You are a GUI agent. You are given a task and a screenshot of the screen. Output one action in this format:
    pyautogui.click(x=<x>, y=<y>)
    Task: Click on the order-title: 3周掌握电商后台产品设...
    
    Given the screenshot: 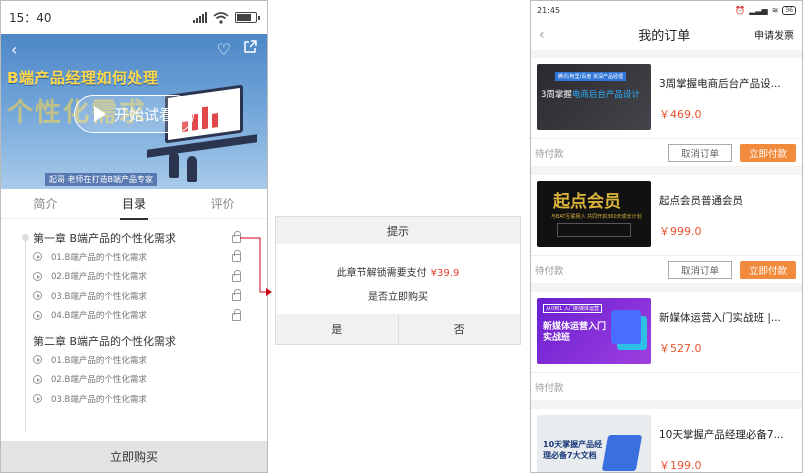 What is the action you would take?
    pyautogui.click(x=720, y=84)
    